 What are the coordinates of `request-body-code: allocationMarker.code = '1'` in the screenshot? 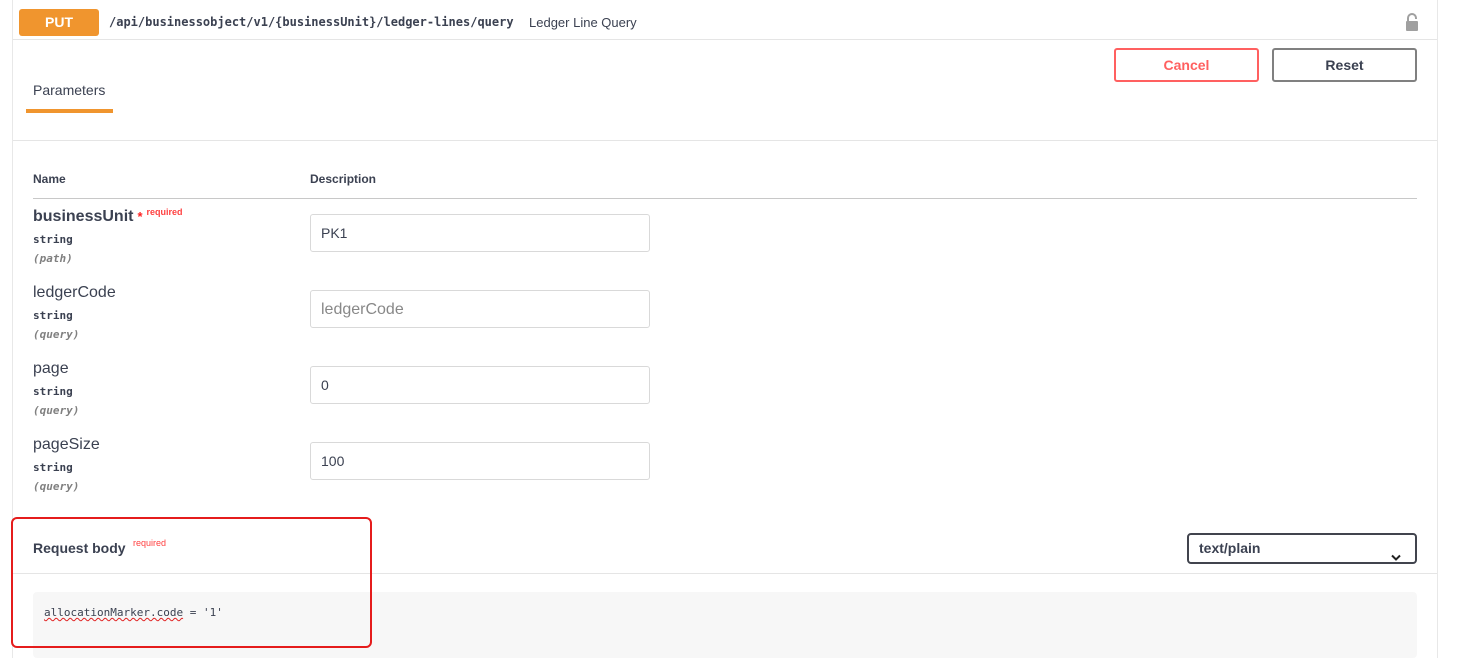 It's located at (133, 612).